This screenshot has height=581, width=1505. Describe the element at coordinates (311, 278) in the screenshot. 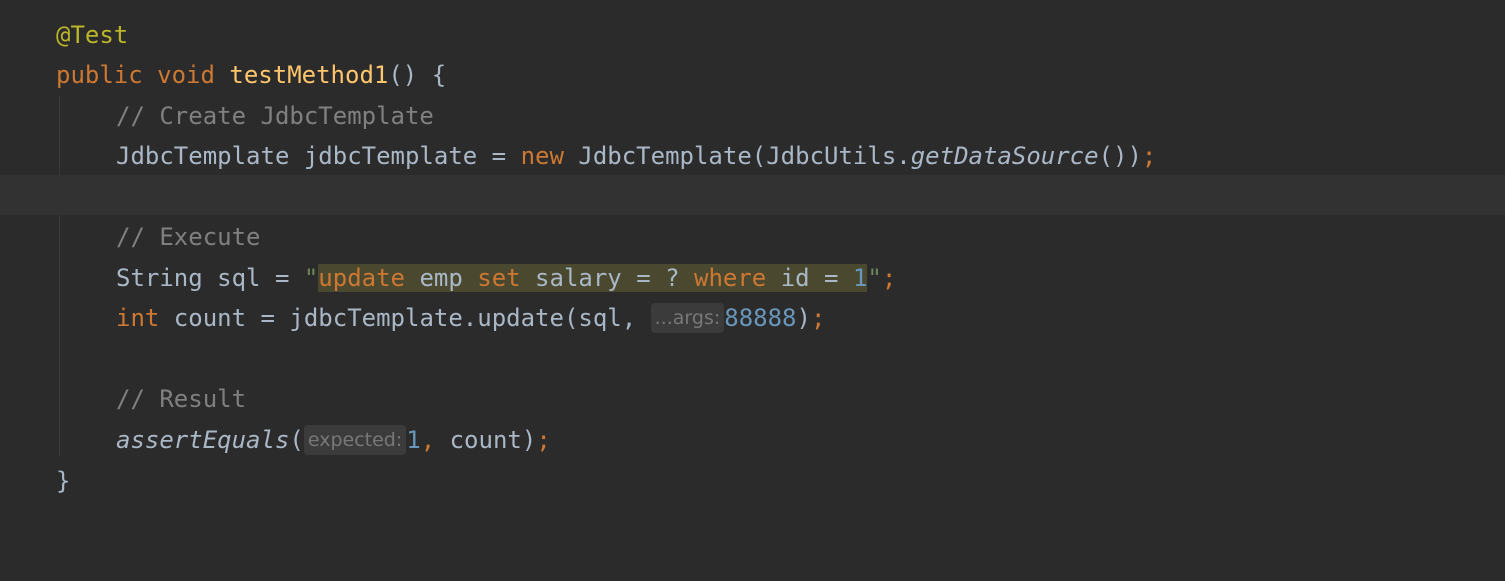

I see `quote-open: "` at that location.